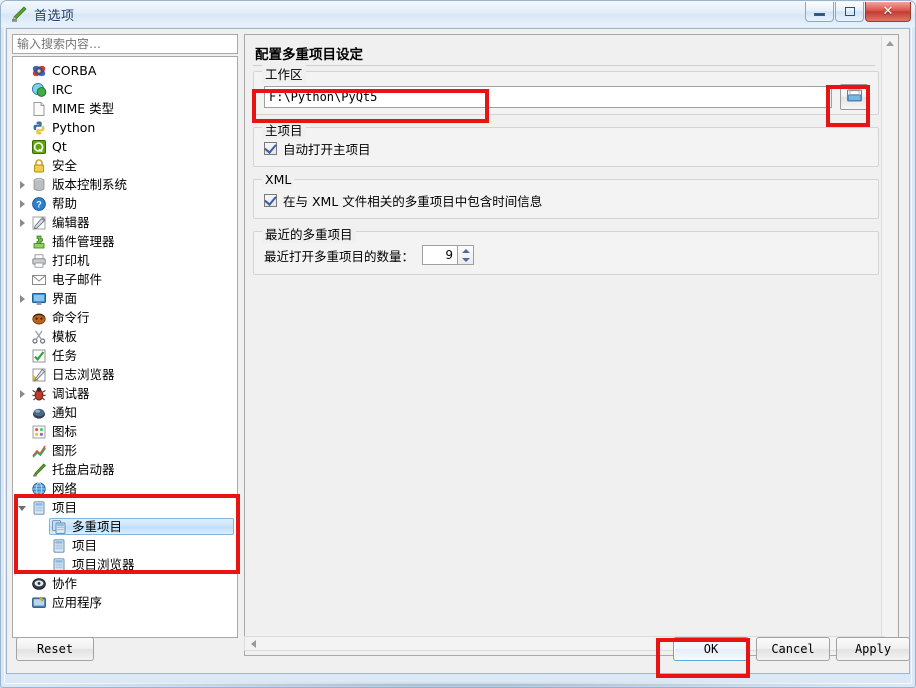 The height and width of the screenshot is (688, 916). Describe the element at coordinates (131, 184) in the screenshot. I see `tree-item-content: 版本控制系统` at that location.